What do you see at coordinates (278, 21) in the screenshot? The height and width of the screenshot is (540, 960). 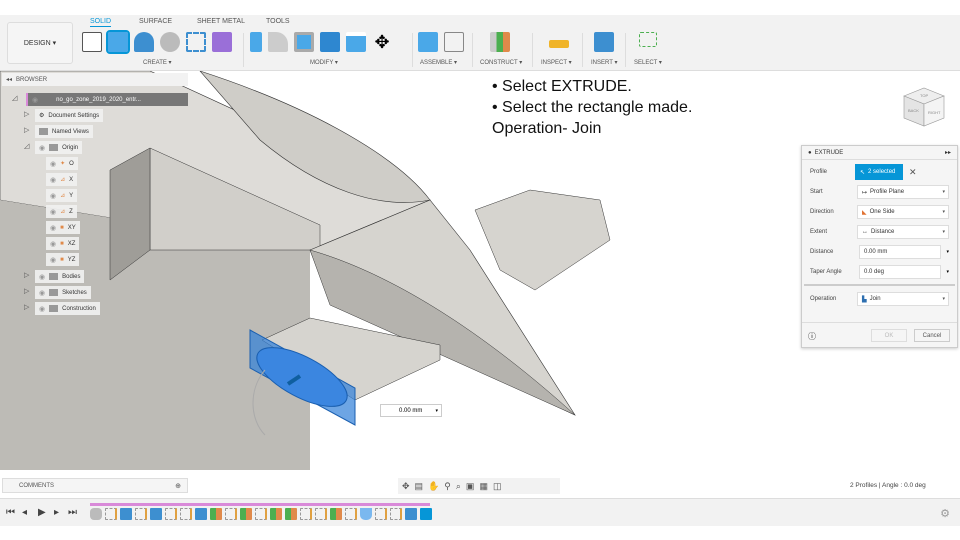 I see `tab-tools: TOOLS` at bounding box center [278, 21].